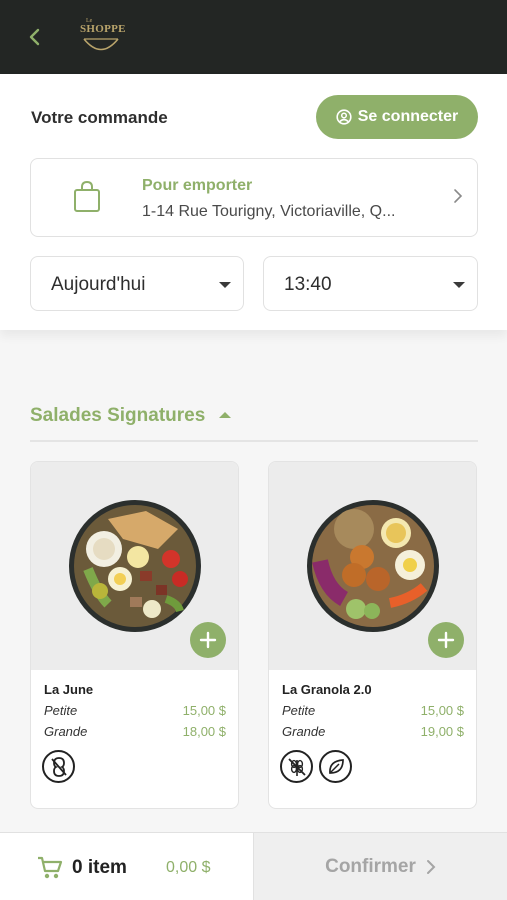  I want to click on pickup-mode-label: Pour emporter, so click(197, 185).